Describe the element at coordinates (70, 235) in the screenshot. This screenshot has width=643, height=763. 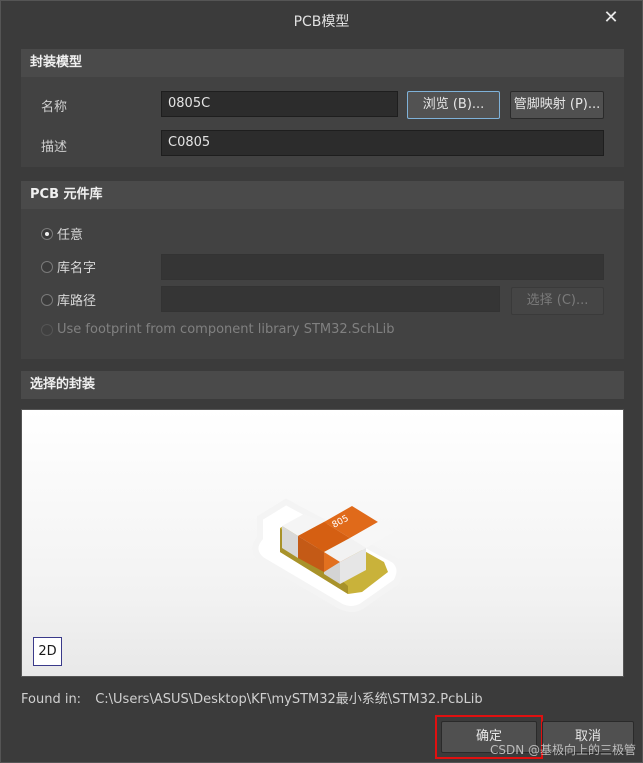
I see `radio-any-label: 任意` at that location.